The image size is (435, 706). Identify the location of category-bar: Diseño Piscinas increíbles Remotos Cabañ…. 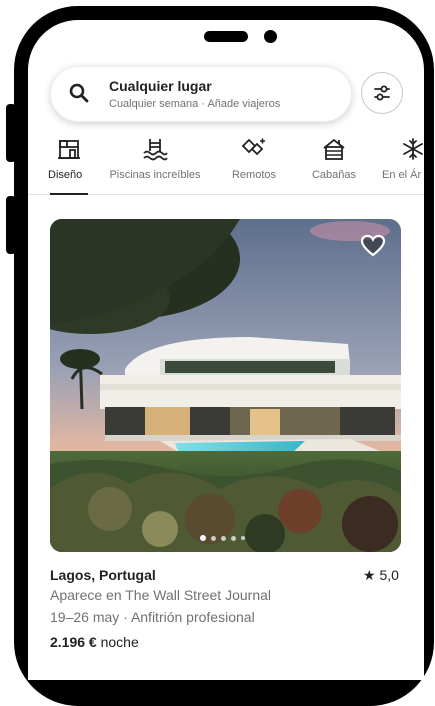
(226, 161).